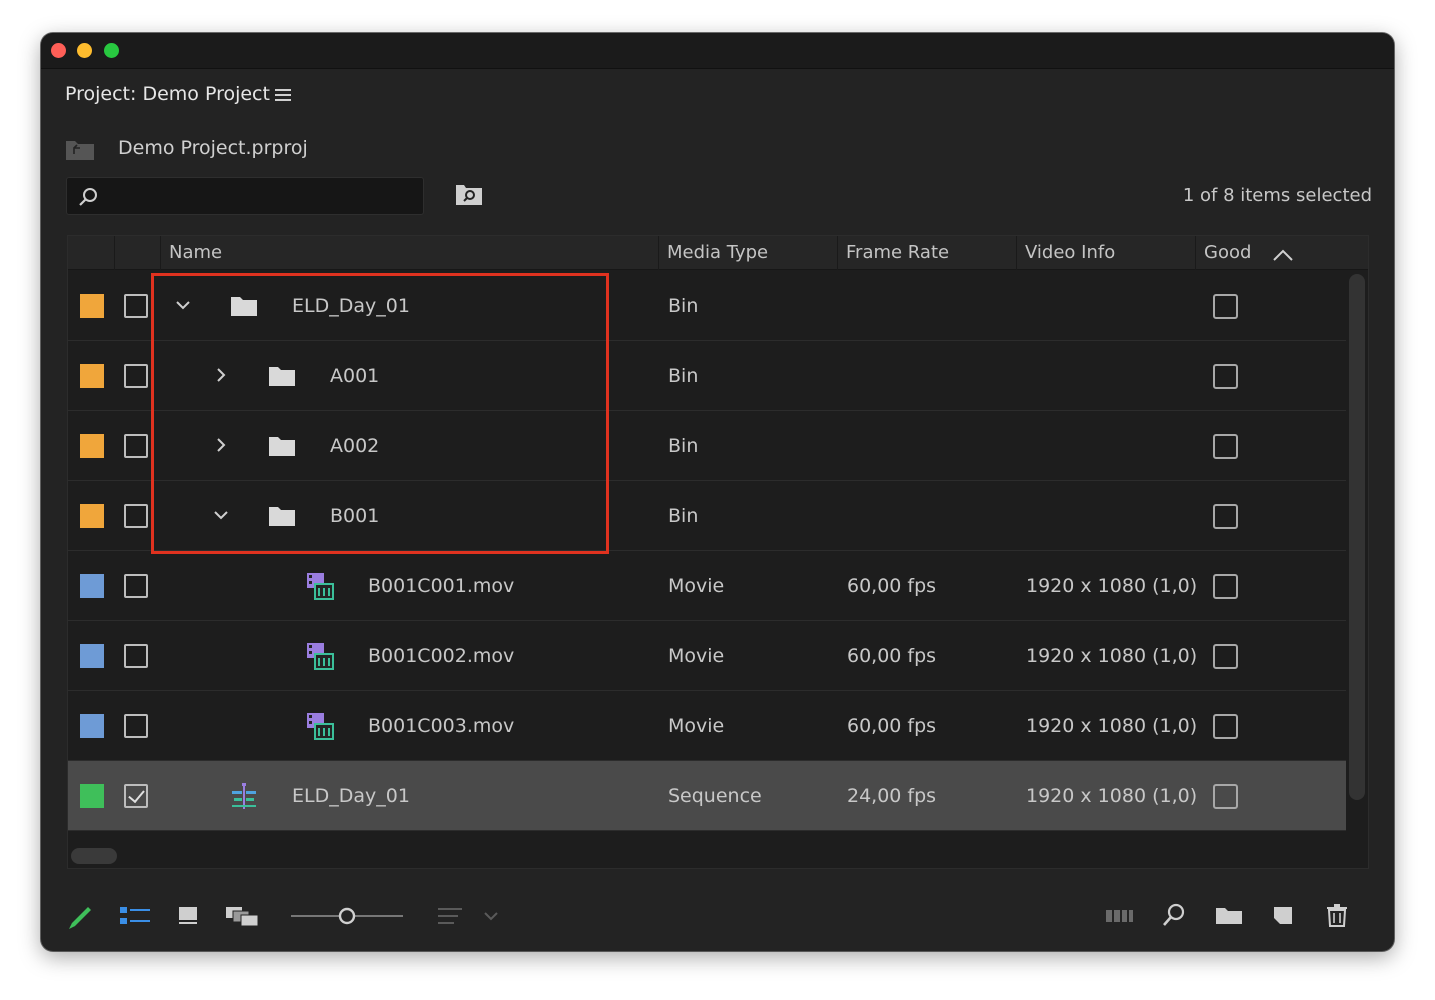 This screenshot has height=1000, width=1435. What do you see at coordinates (1174, 916) in the screenshot?
I see `find-icon` at bounding box center [1174, 916].